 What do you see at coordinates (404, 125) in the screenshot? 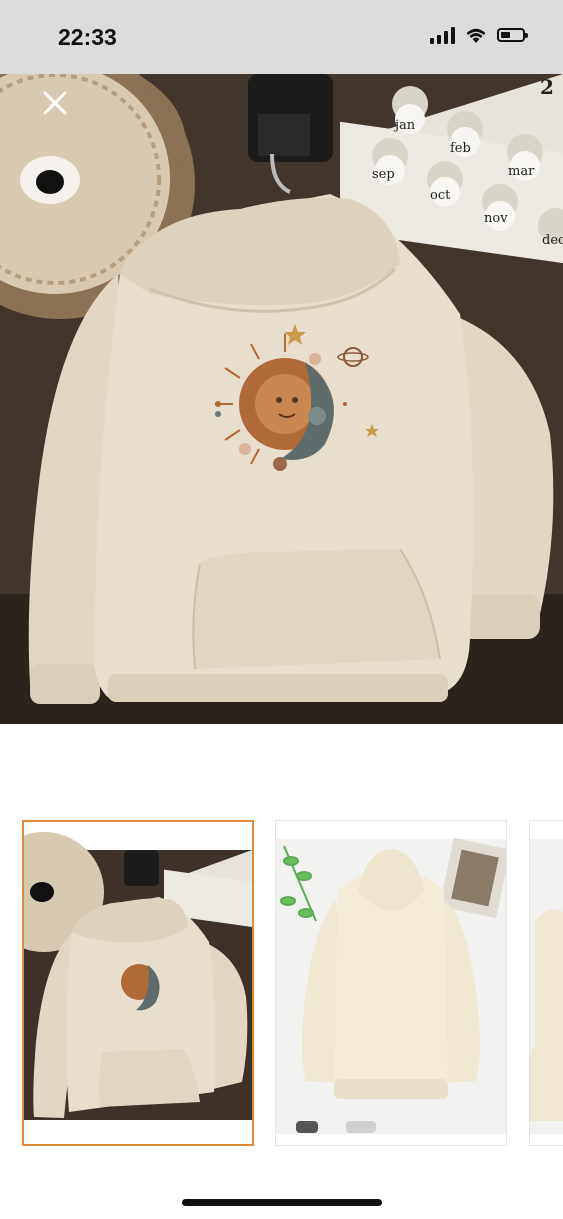
I see `calendar-jan: jan` at bounding box center [404, 125].